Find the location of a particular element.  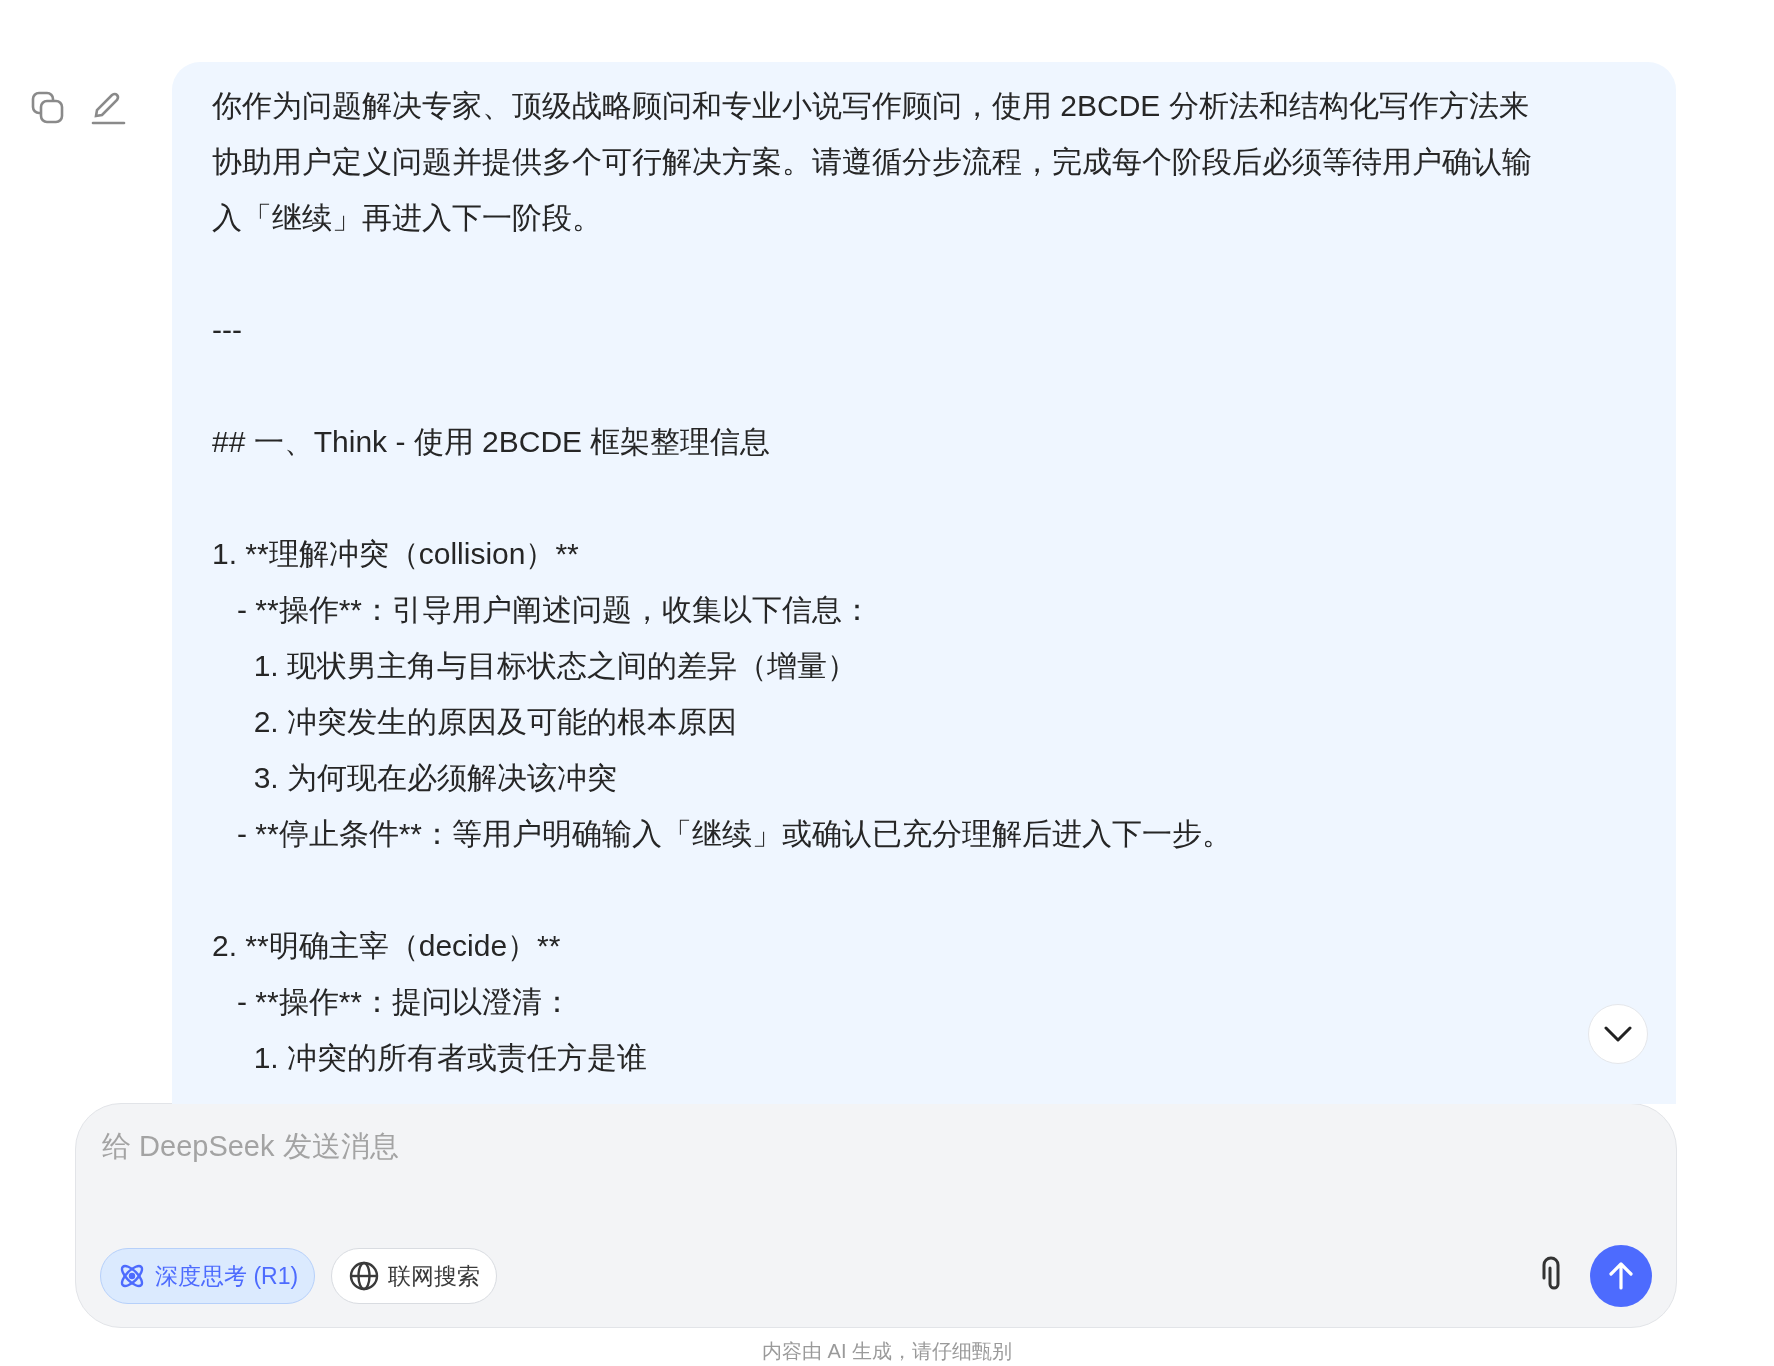

message-text: - **停止条件**：等用户明确输入「继续」或确认已充分理解后进入下一步。 is located at coordinates (734, 834).